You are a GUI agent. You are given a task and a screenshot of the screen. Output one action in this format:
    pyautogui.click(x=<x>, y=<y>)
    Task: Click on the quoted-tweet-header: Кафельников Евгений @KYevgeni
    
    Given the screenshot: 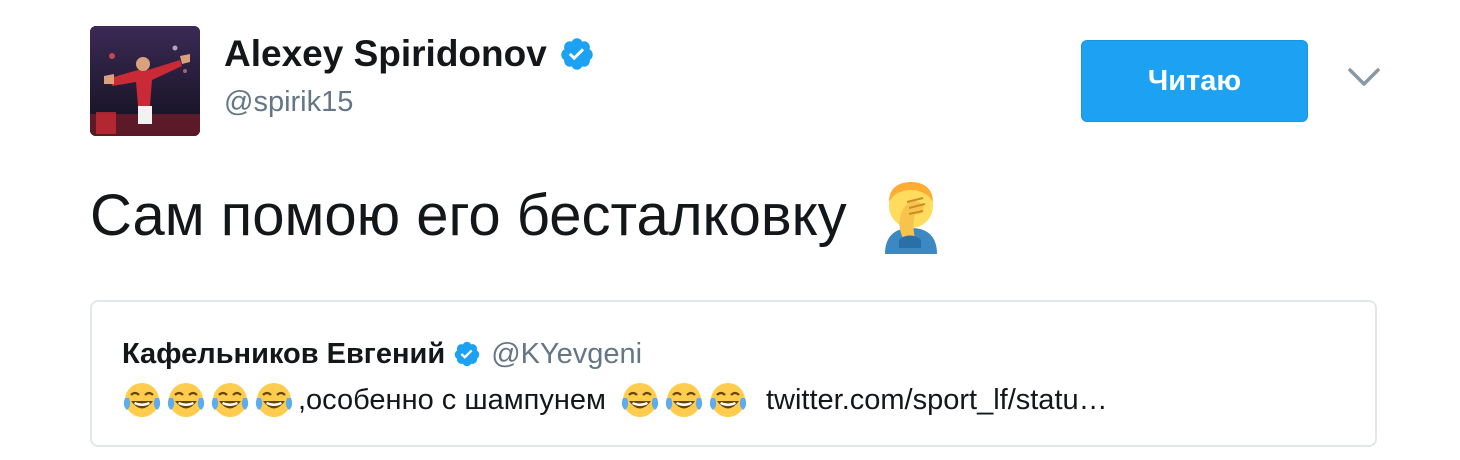 What is the action you would take?
    pyautogui.click(x=382, y=354)
    